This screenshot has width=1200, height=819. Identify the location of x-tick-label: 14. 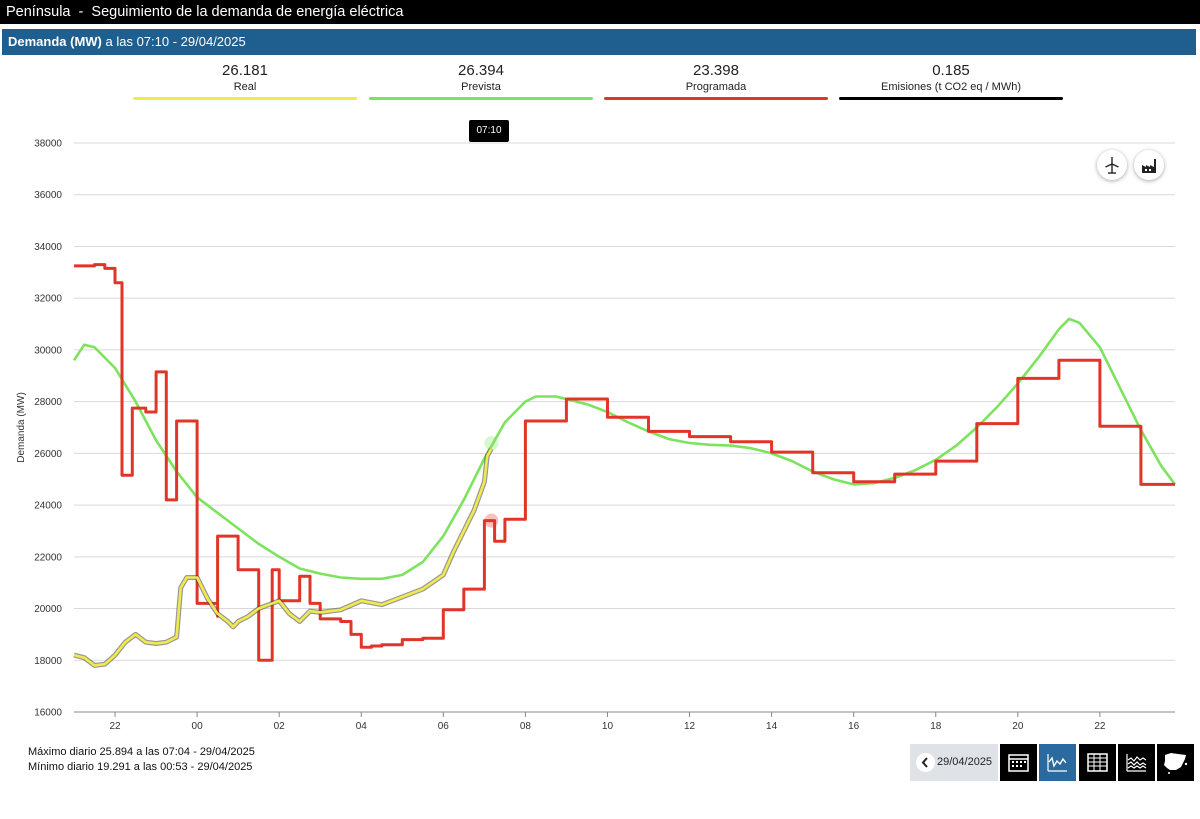
(772, 725).